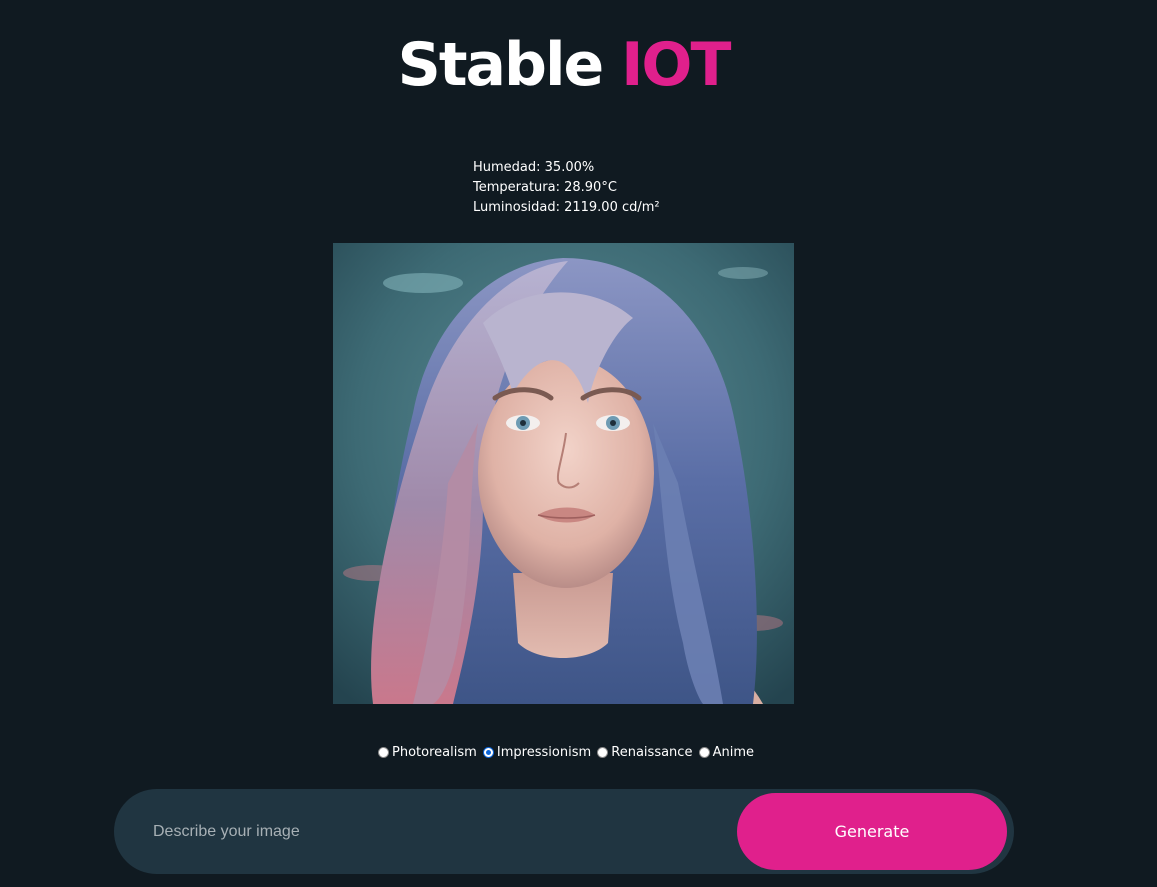 Image resolution: width=1157 pixels, height=887 pixels. I want to click on radio-renaissance, so click(603, 752).